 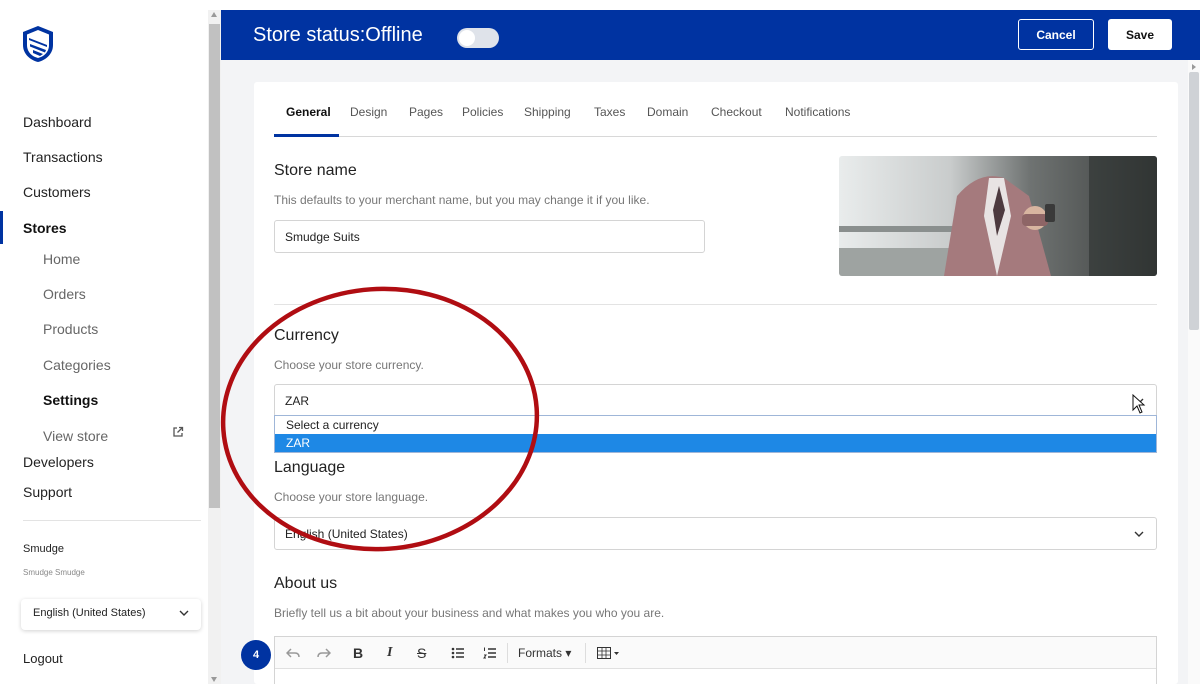 What do you see at coordinates (421, 653) in the screenshot?
I see `strikethrough-icon: S` at bounding box center [421, 653].